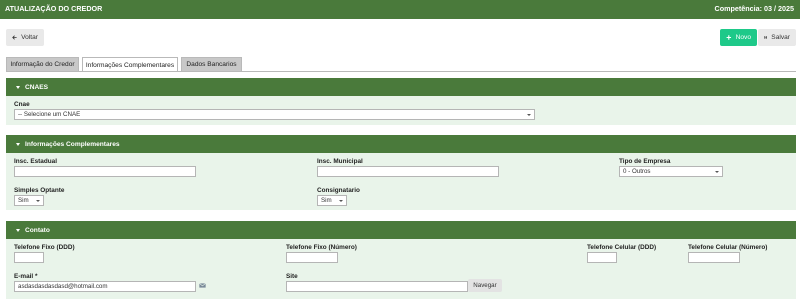  I want to click on plus-icon, so click(729, 37).